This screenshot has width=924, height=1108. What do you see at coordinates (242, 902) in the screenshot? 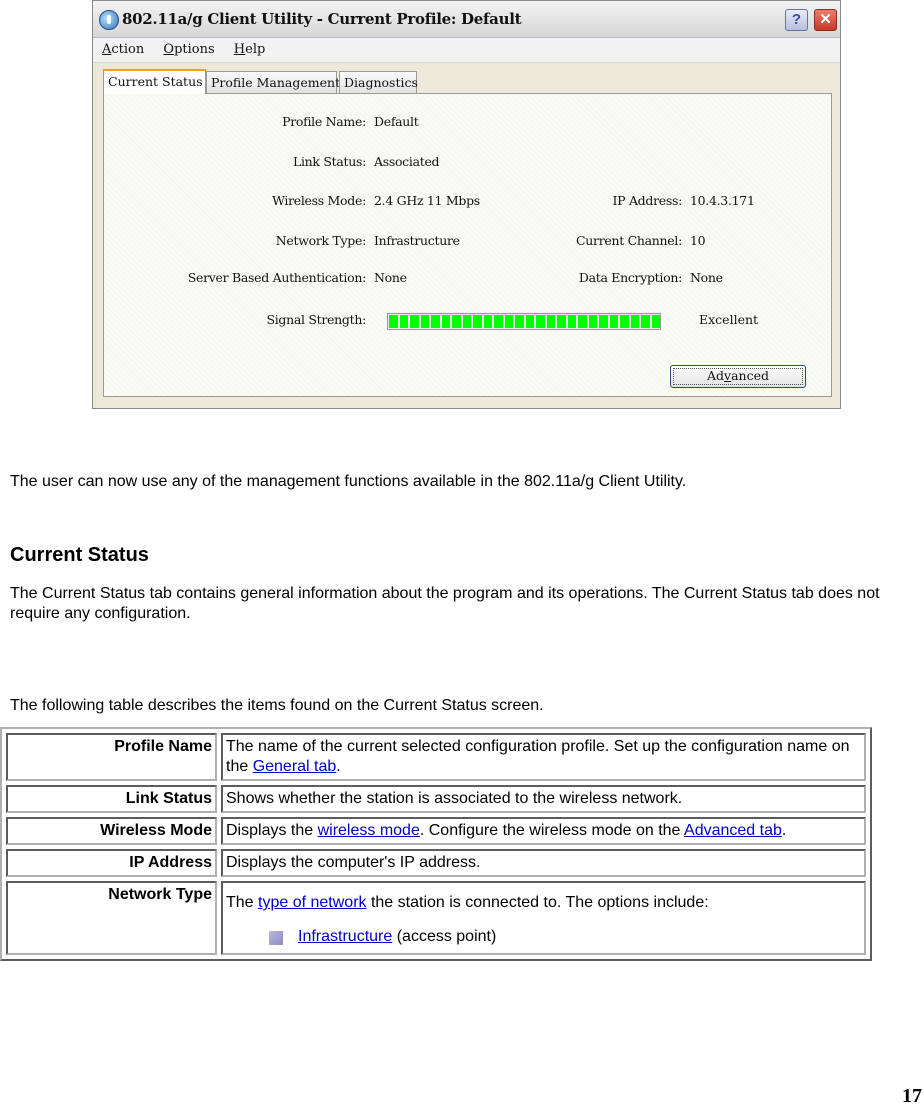
I see `definition-text: The` at bounding box center [242, 902].